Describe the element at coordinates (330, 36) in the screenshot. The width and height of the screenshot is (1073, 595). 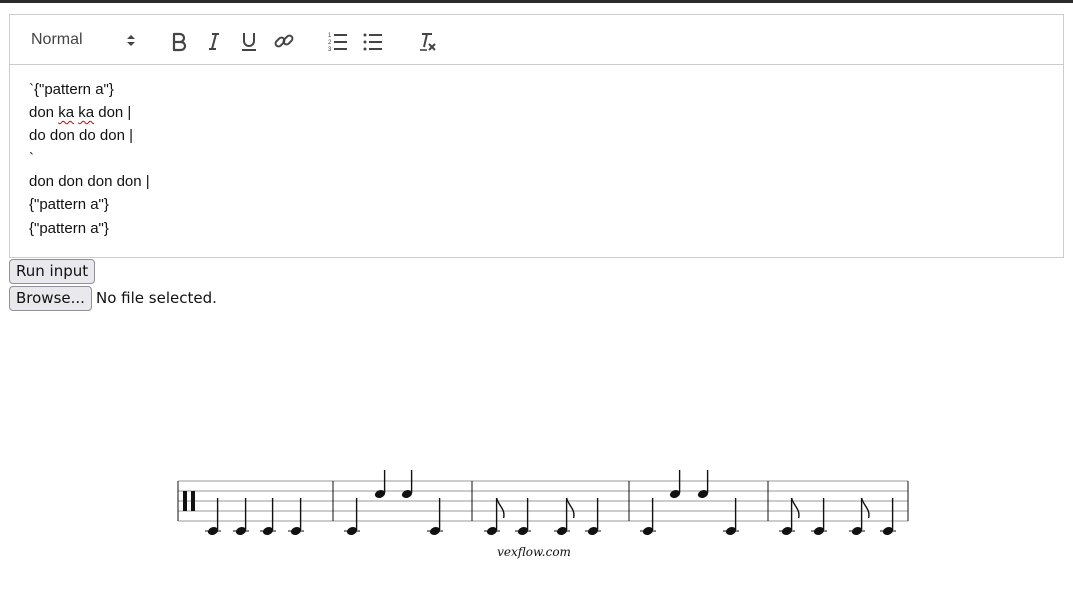
I see `svg-text: 1` at that location.